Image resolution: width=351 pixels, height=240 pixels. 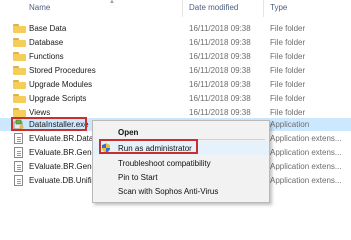 What do you see at coordinates (213, 7) in the screenshot?
I see `column-header-date-modified: Date modified` at bounding box center [213, 7].